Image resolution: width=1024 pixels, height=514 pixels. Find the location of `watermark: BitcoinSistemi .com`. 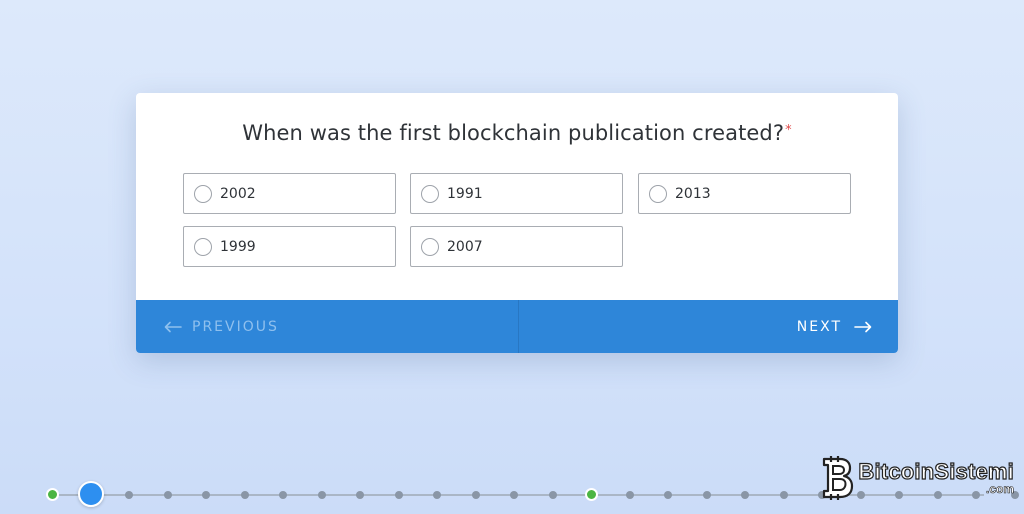

watermark: BitcoinSistemi .com is located at coordinates (915, 478).